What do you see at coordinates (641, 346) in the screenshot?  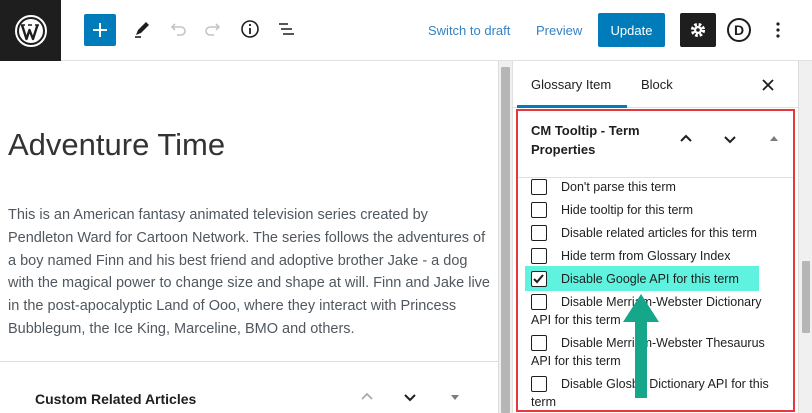 I see `annotation-arrow-icon` at bounding box center [641, 346].